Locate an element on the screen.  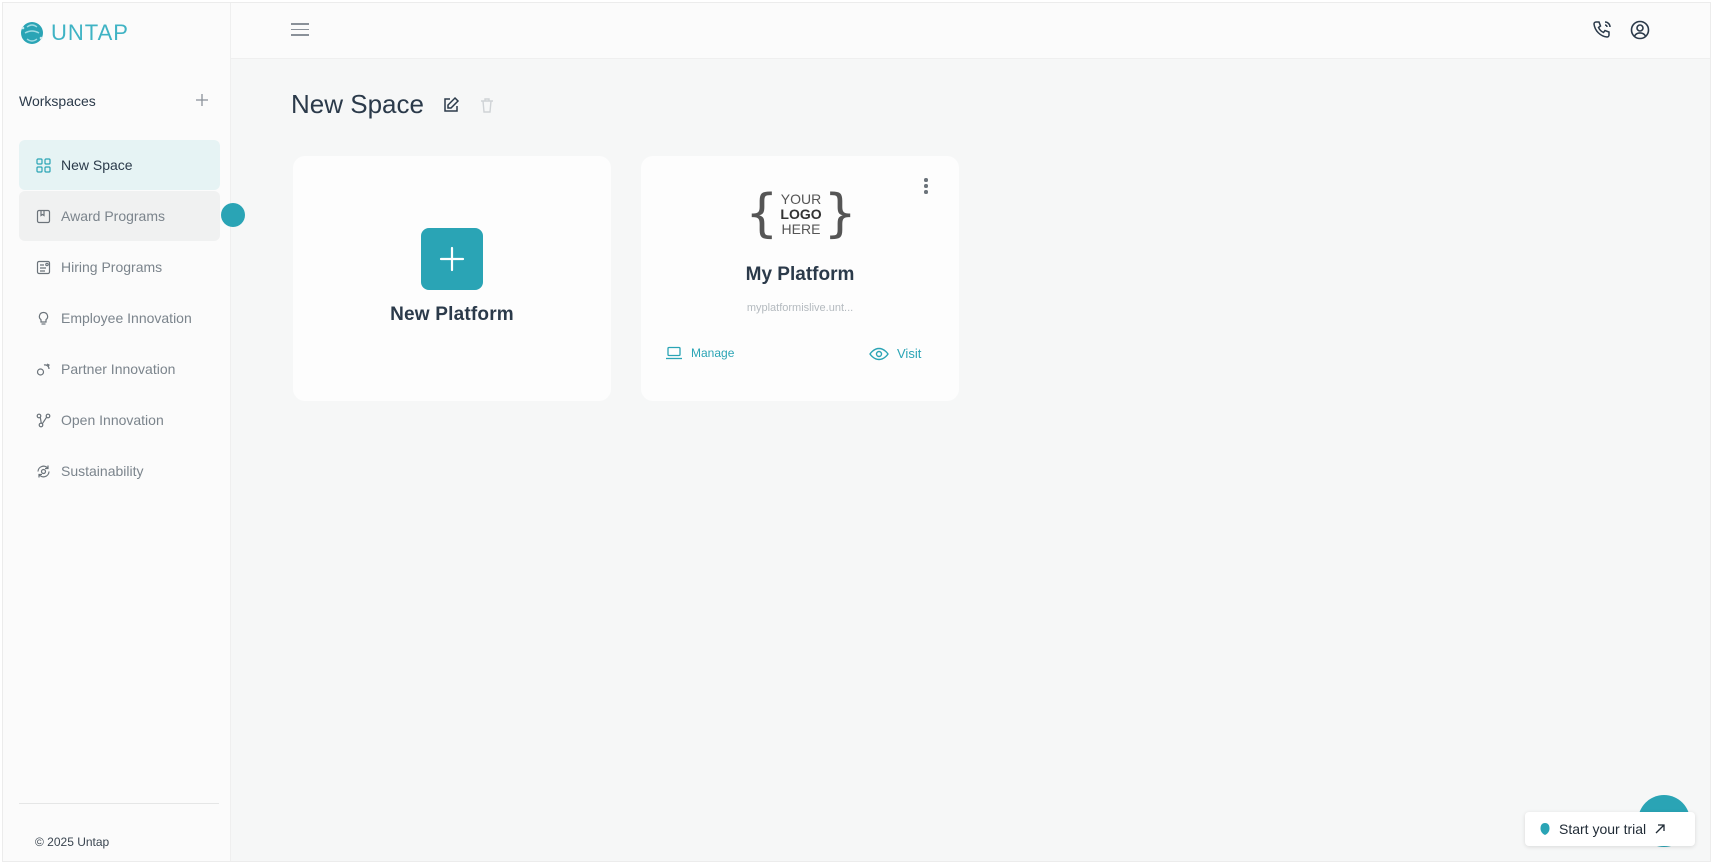
new-platform-label: New Platform is located at coordinates (452, 314).